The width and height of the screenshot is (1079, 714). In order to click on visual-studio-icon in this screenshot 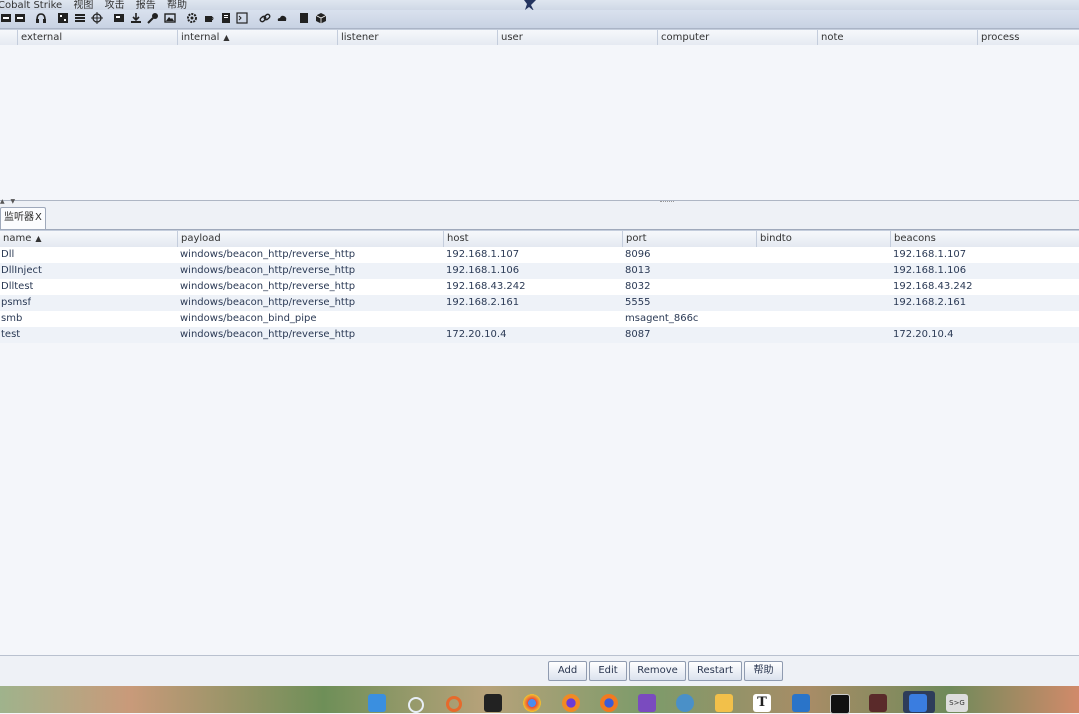, I will do `click(647, 703)`.